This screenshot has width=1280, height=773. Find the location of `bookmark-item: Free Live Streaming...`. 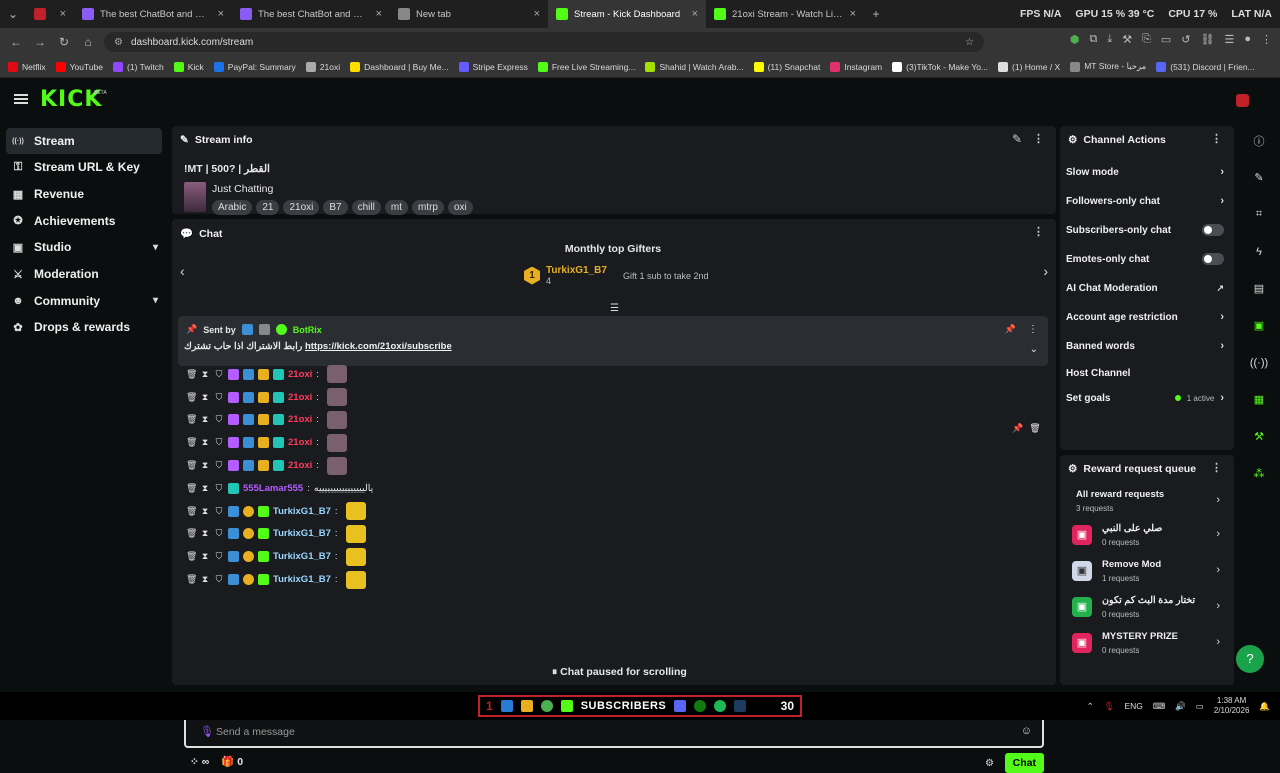

bookmark-item: Free Live Streaming... is located at coordinates (586, 66).